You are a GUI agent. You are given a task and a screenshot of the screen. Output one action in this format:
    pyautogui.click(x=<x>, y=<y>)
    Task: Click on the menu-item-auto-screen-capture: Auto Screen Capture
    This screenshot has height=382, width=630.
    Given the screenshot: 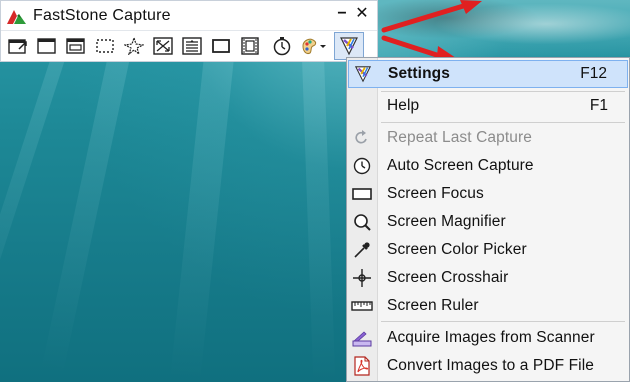 What is the action you would take?
    pyautogui.click(x=488, y=166)
    